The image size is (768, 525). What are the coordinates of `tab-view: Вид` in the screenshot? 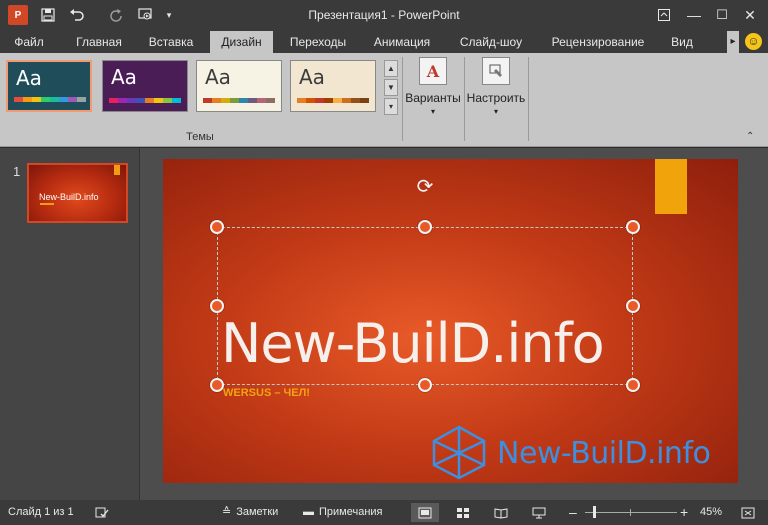 It's located at (682, 42).